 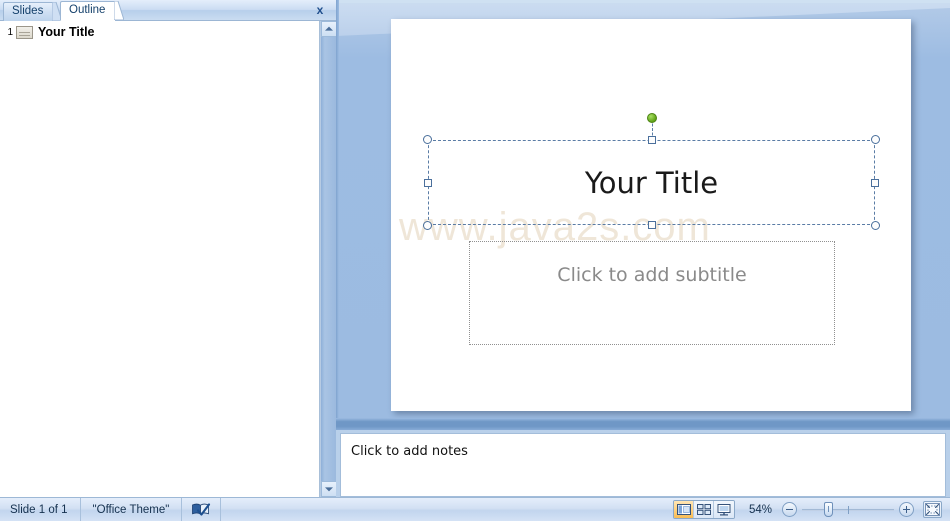 What do you see at coordinates (428, 182) in the screenshot?
I see `resize-handle-middle-left` at bounding box center [428, 182].